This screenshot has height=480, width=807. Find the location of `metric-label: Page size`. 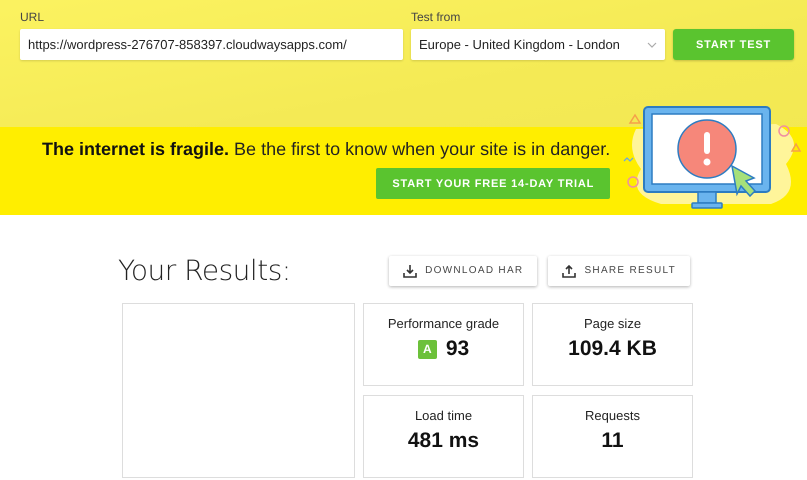

metric-label: Page size is located at coordinates (613, 323).